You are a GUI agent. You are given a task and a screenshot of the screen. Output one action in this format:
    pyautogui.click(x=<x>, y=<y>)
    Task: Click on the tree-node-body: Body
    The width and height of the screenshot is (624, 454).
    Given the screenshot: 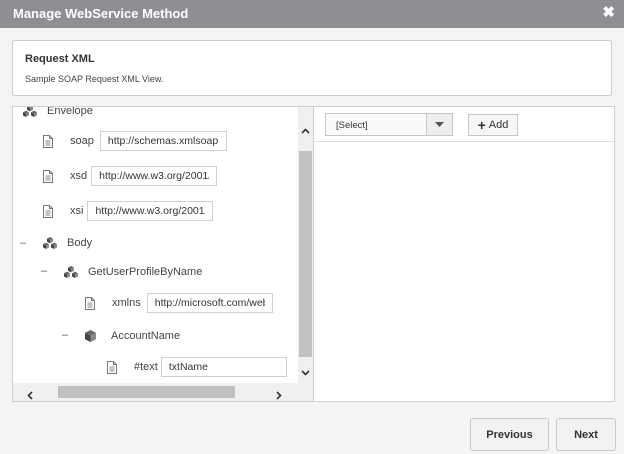 What is the action you would take?
    pyautogui.click(x=67, y=243)
    